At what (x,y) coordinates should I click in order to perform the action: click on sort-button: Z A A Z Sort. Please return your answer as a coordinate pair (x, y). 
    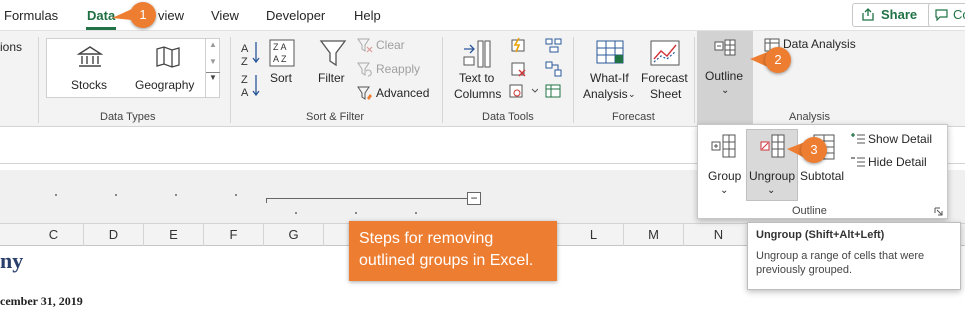
    Looking at the image, I should click on (283, 67).